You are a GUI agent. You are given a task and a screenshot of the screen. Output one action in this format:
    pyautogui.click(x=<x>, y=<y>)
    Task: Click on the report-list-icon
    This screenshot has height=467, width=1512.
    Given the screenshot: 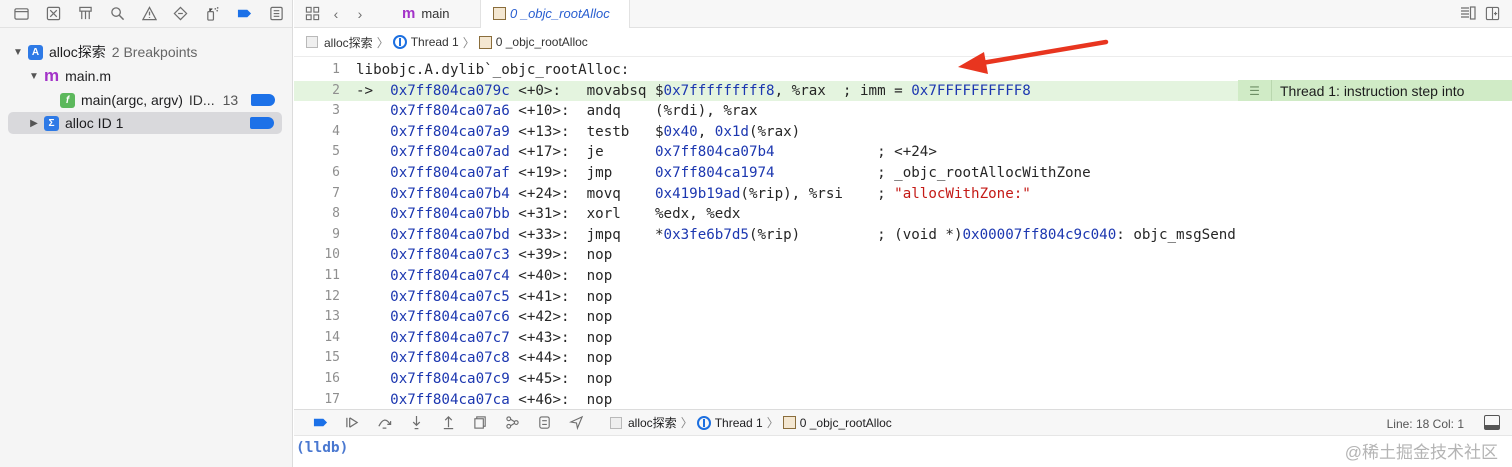 What is the action you would take?
    pyautogui.click(x=276, y=14)
    